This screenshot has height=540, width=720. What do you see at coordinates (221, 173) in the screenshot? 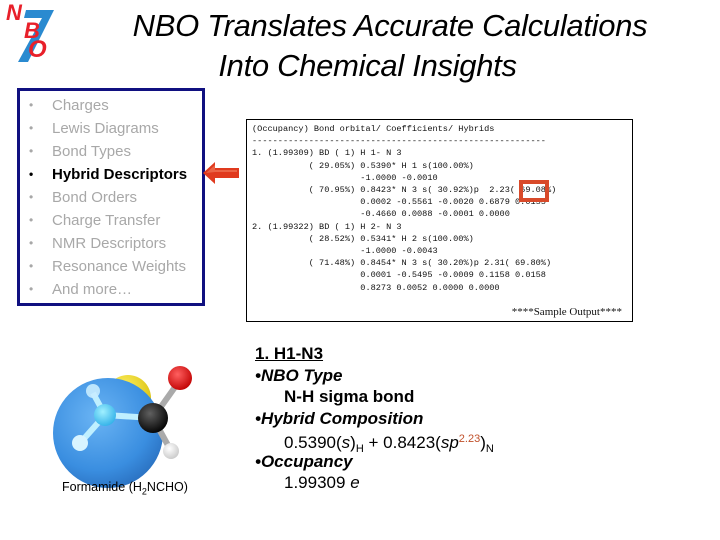
I see `left-arrow-icon` at bounding box center [221, 173].